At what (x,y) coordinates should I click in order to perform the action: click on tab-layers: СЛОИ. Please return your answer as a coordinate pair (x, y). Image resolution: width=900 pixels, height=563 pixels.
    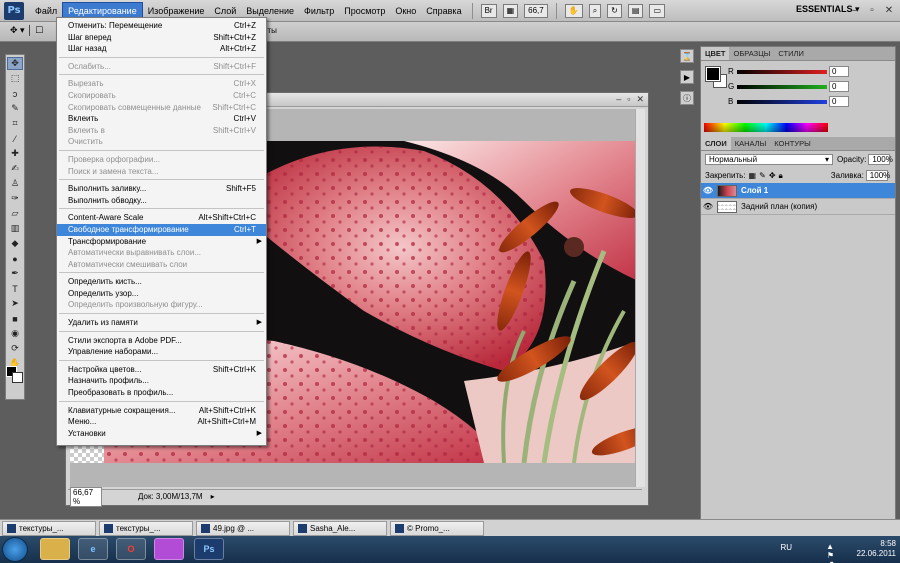
    Looking at the image, I should click on (716, 143).